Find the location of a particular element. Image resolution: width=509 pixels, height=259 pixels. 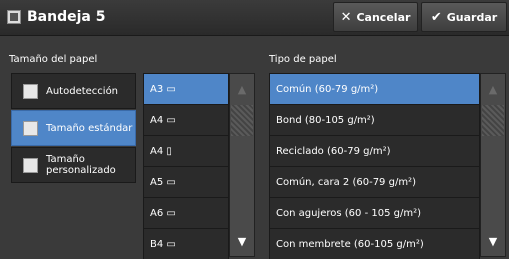

list-item: Común, cara 2 (60-79 g/m²) is located at coordinates (374, 182).